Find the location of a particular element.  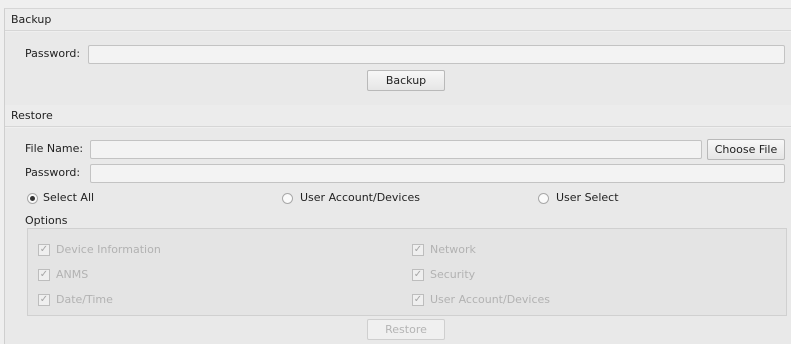

restore-password-label: Password: is located at coordinates (53, 172).